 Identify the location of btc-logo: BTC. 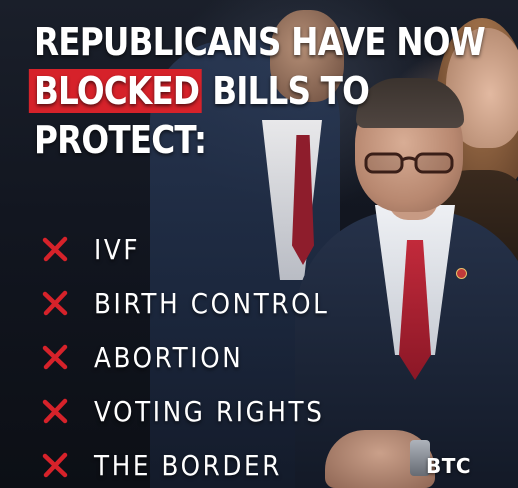
(449, 466).